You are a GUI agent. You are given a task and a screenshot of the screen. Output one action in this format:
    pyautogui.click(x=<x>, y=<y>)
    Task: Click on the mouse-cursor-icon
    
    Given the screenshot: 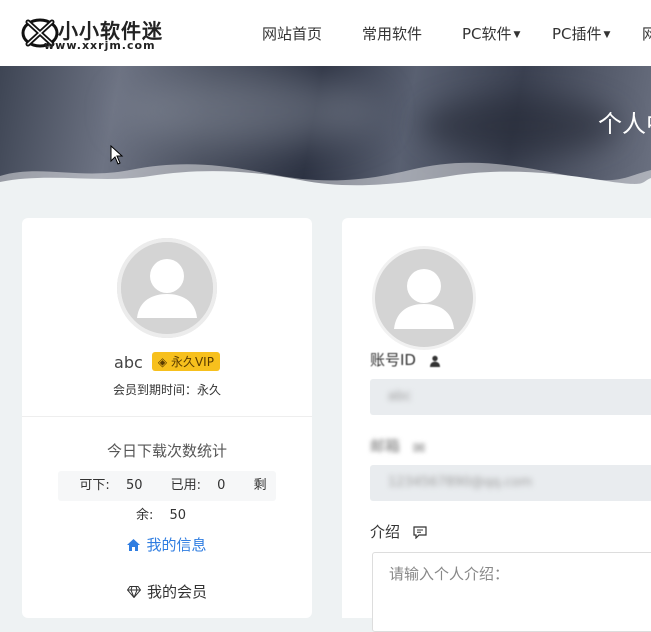 What is the action you would take?
    pyautogui.click(x=117, y=155)
    